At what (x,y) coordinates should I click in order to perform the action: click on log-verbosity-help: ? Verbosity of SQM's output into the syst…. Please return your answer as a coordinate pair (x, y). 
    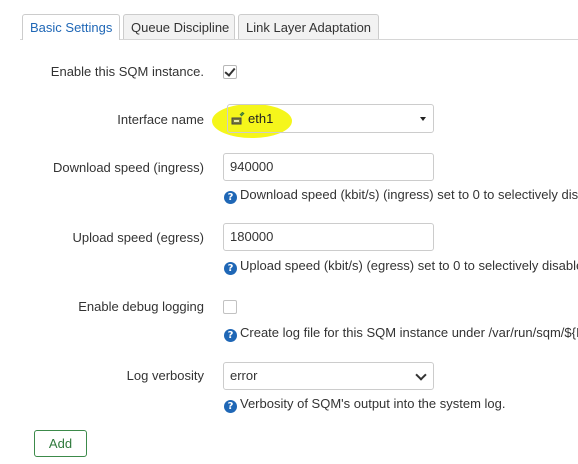
    Looking at the image, I should click on (365, 404).